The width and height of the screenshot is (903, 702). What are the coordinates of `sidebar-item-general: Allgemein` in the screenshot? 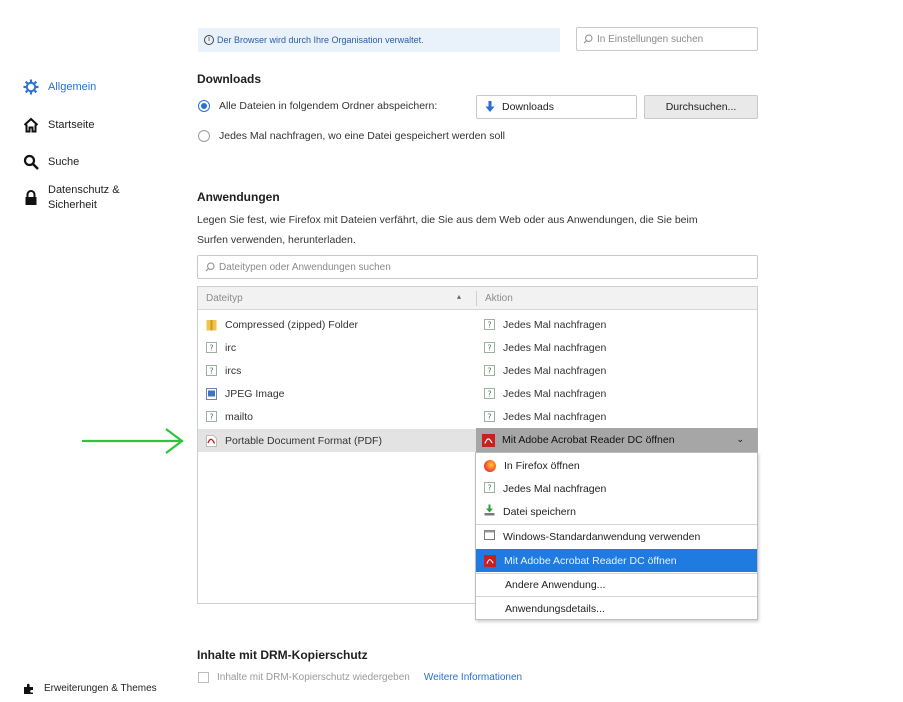 It's located at (59, 87).